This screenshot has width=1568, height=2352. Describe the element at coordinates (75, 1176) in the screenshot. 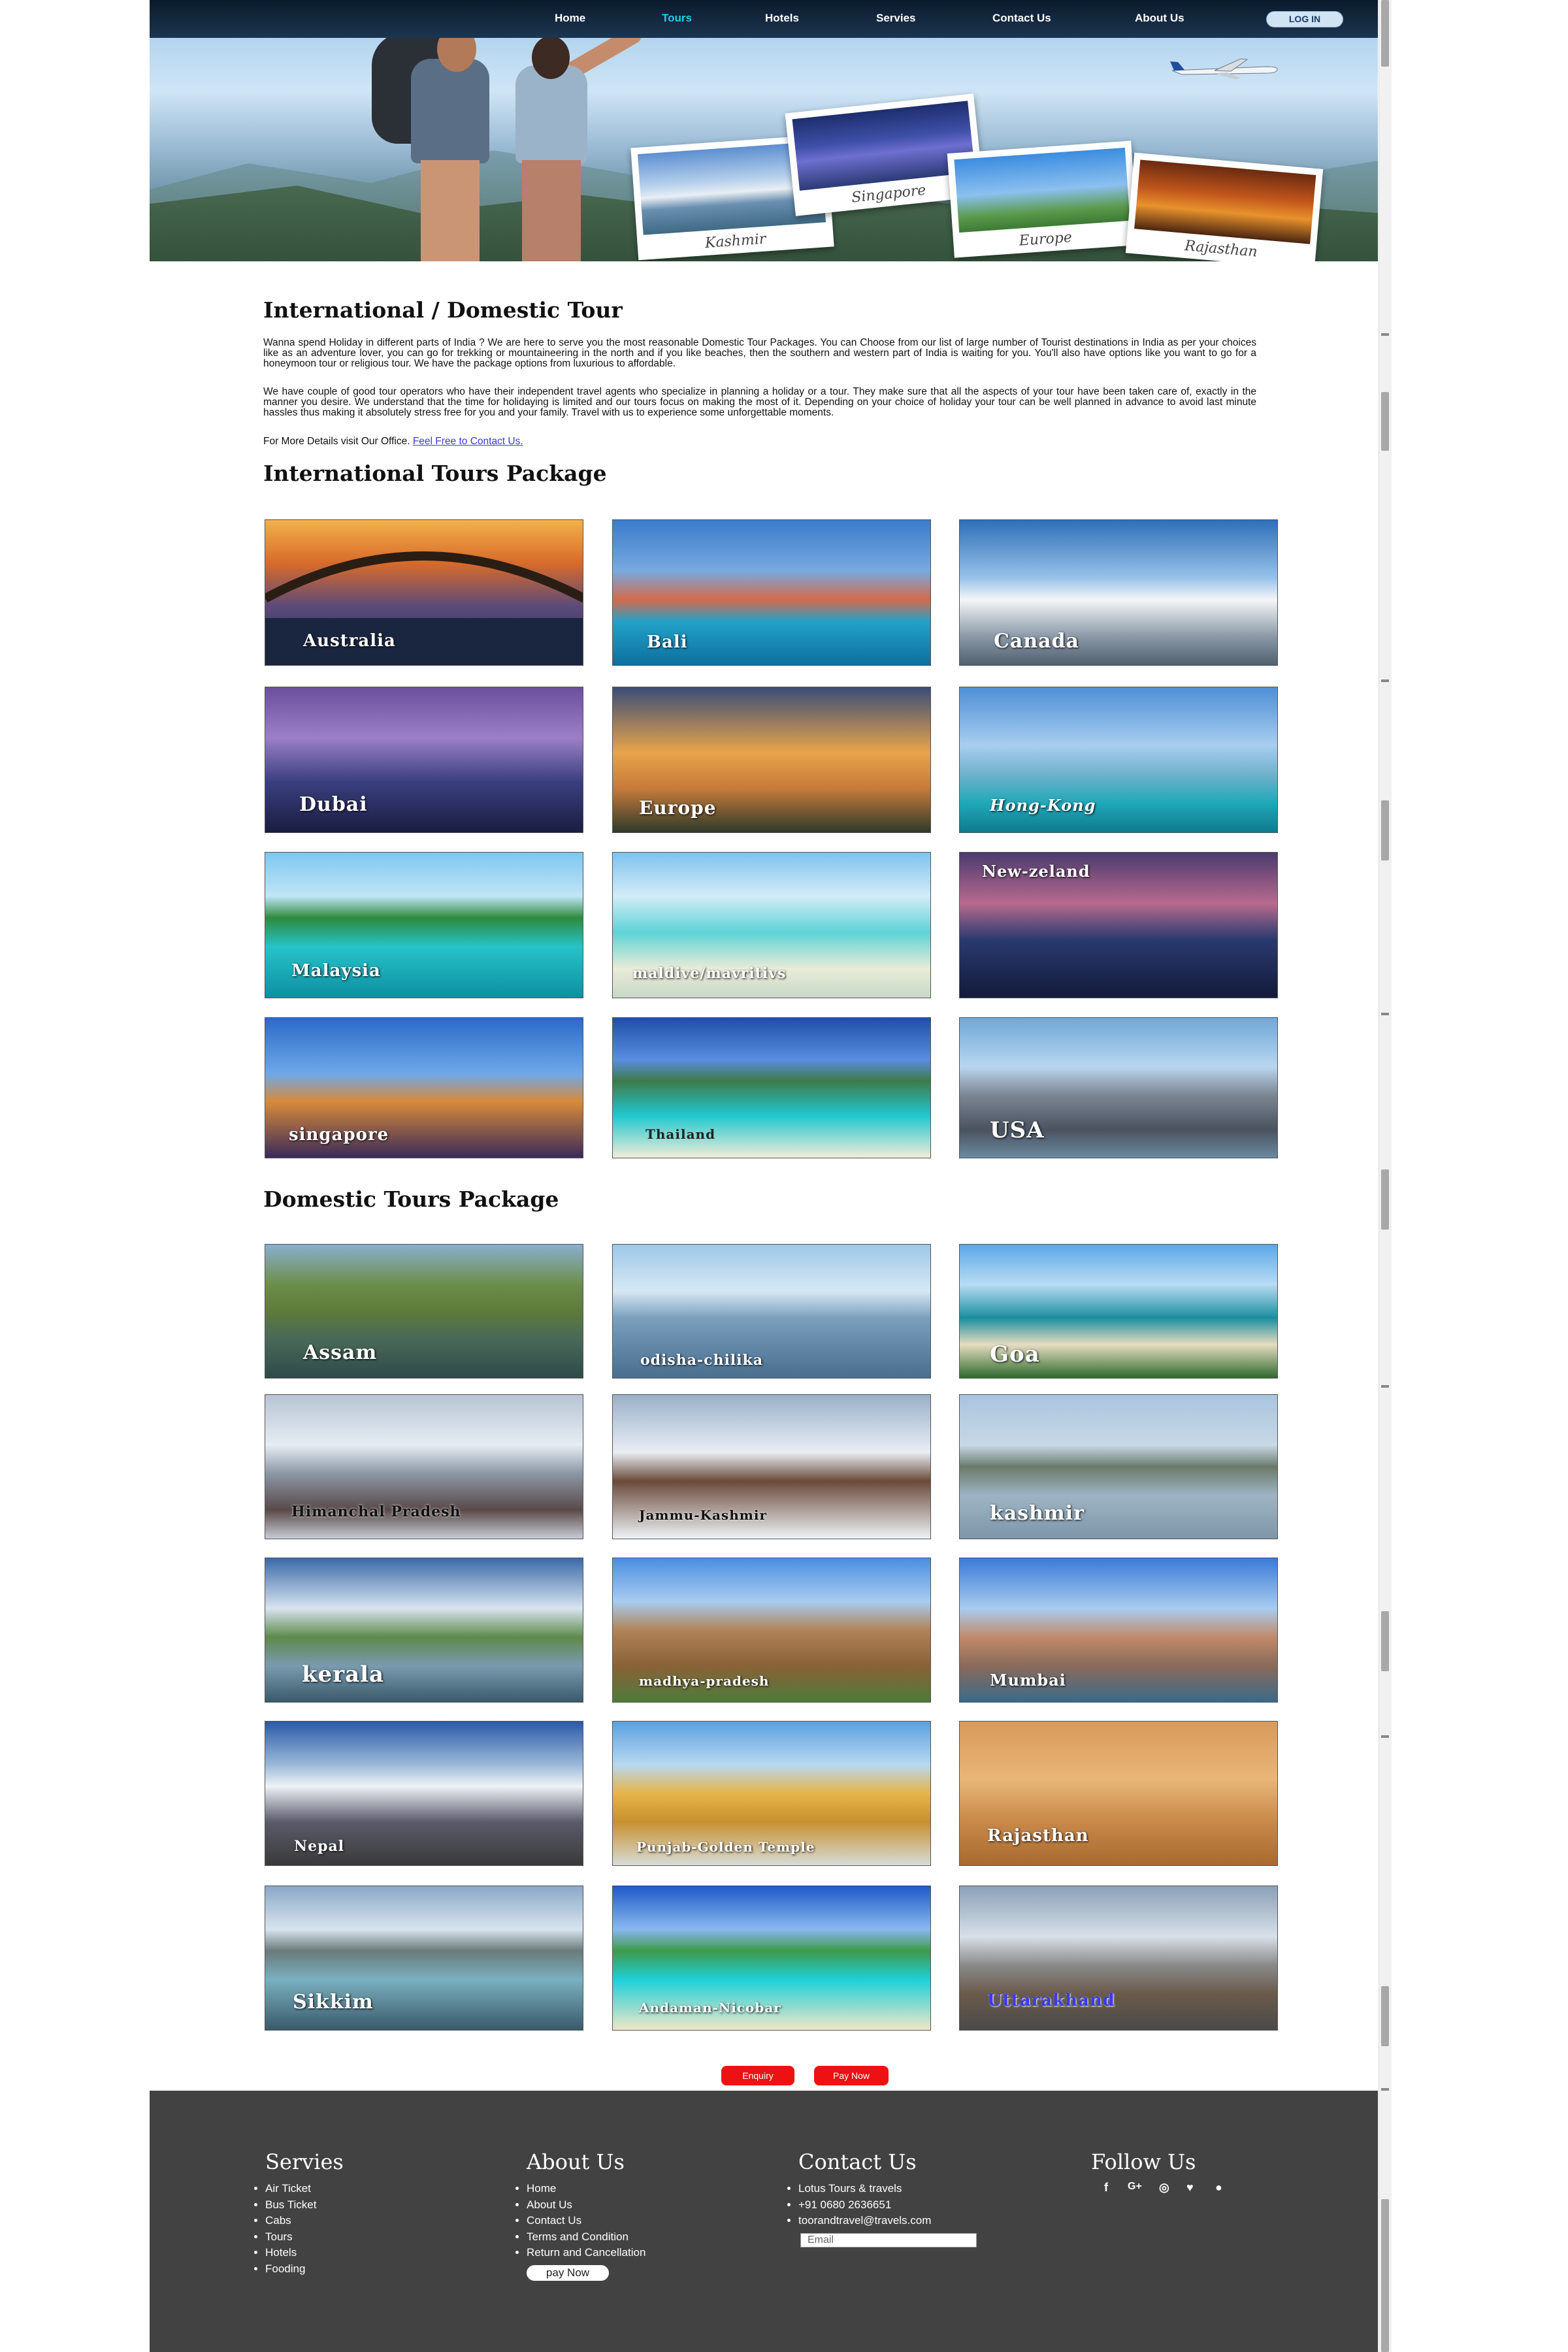

I see `left-gutter` at that location.